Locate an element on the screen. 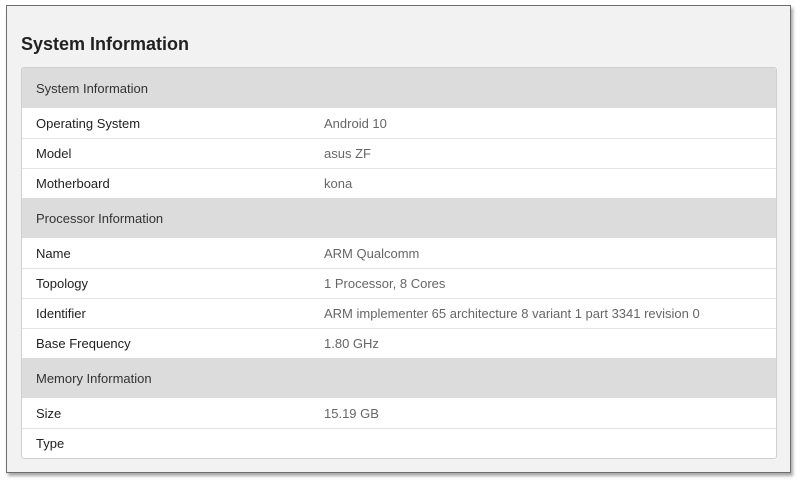 The height and width of the screenshot is (481, 800). table-row-type: Type is located at coordinates (399, 443).